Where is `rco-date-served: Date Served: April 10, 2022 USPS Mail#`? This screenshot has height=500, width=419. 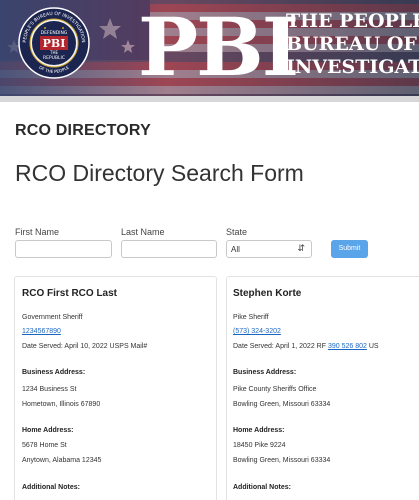
rco-date-served: Date Served: April 10, 2022 USPS Mail# is located at coordinates (85, 346).